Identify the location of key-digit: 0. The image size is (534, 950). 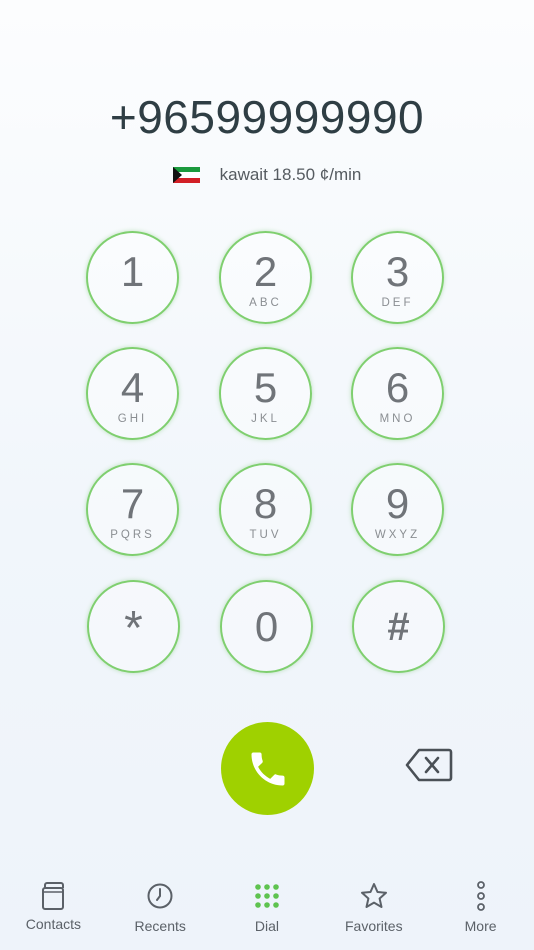
(266, 626).